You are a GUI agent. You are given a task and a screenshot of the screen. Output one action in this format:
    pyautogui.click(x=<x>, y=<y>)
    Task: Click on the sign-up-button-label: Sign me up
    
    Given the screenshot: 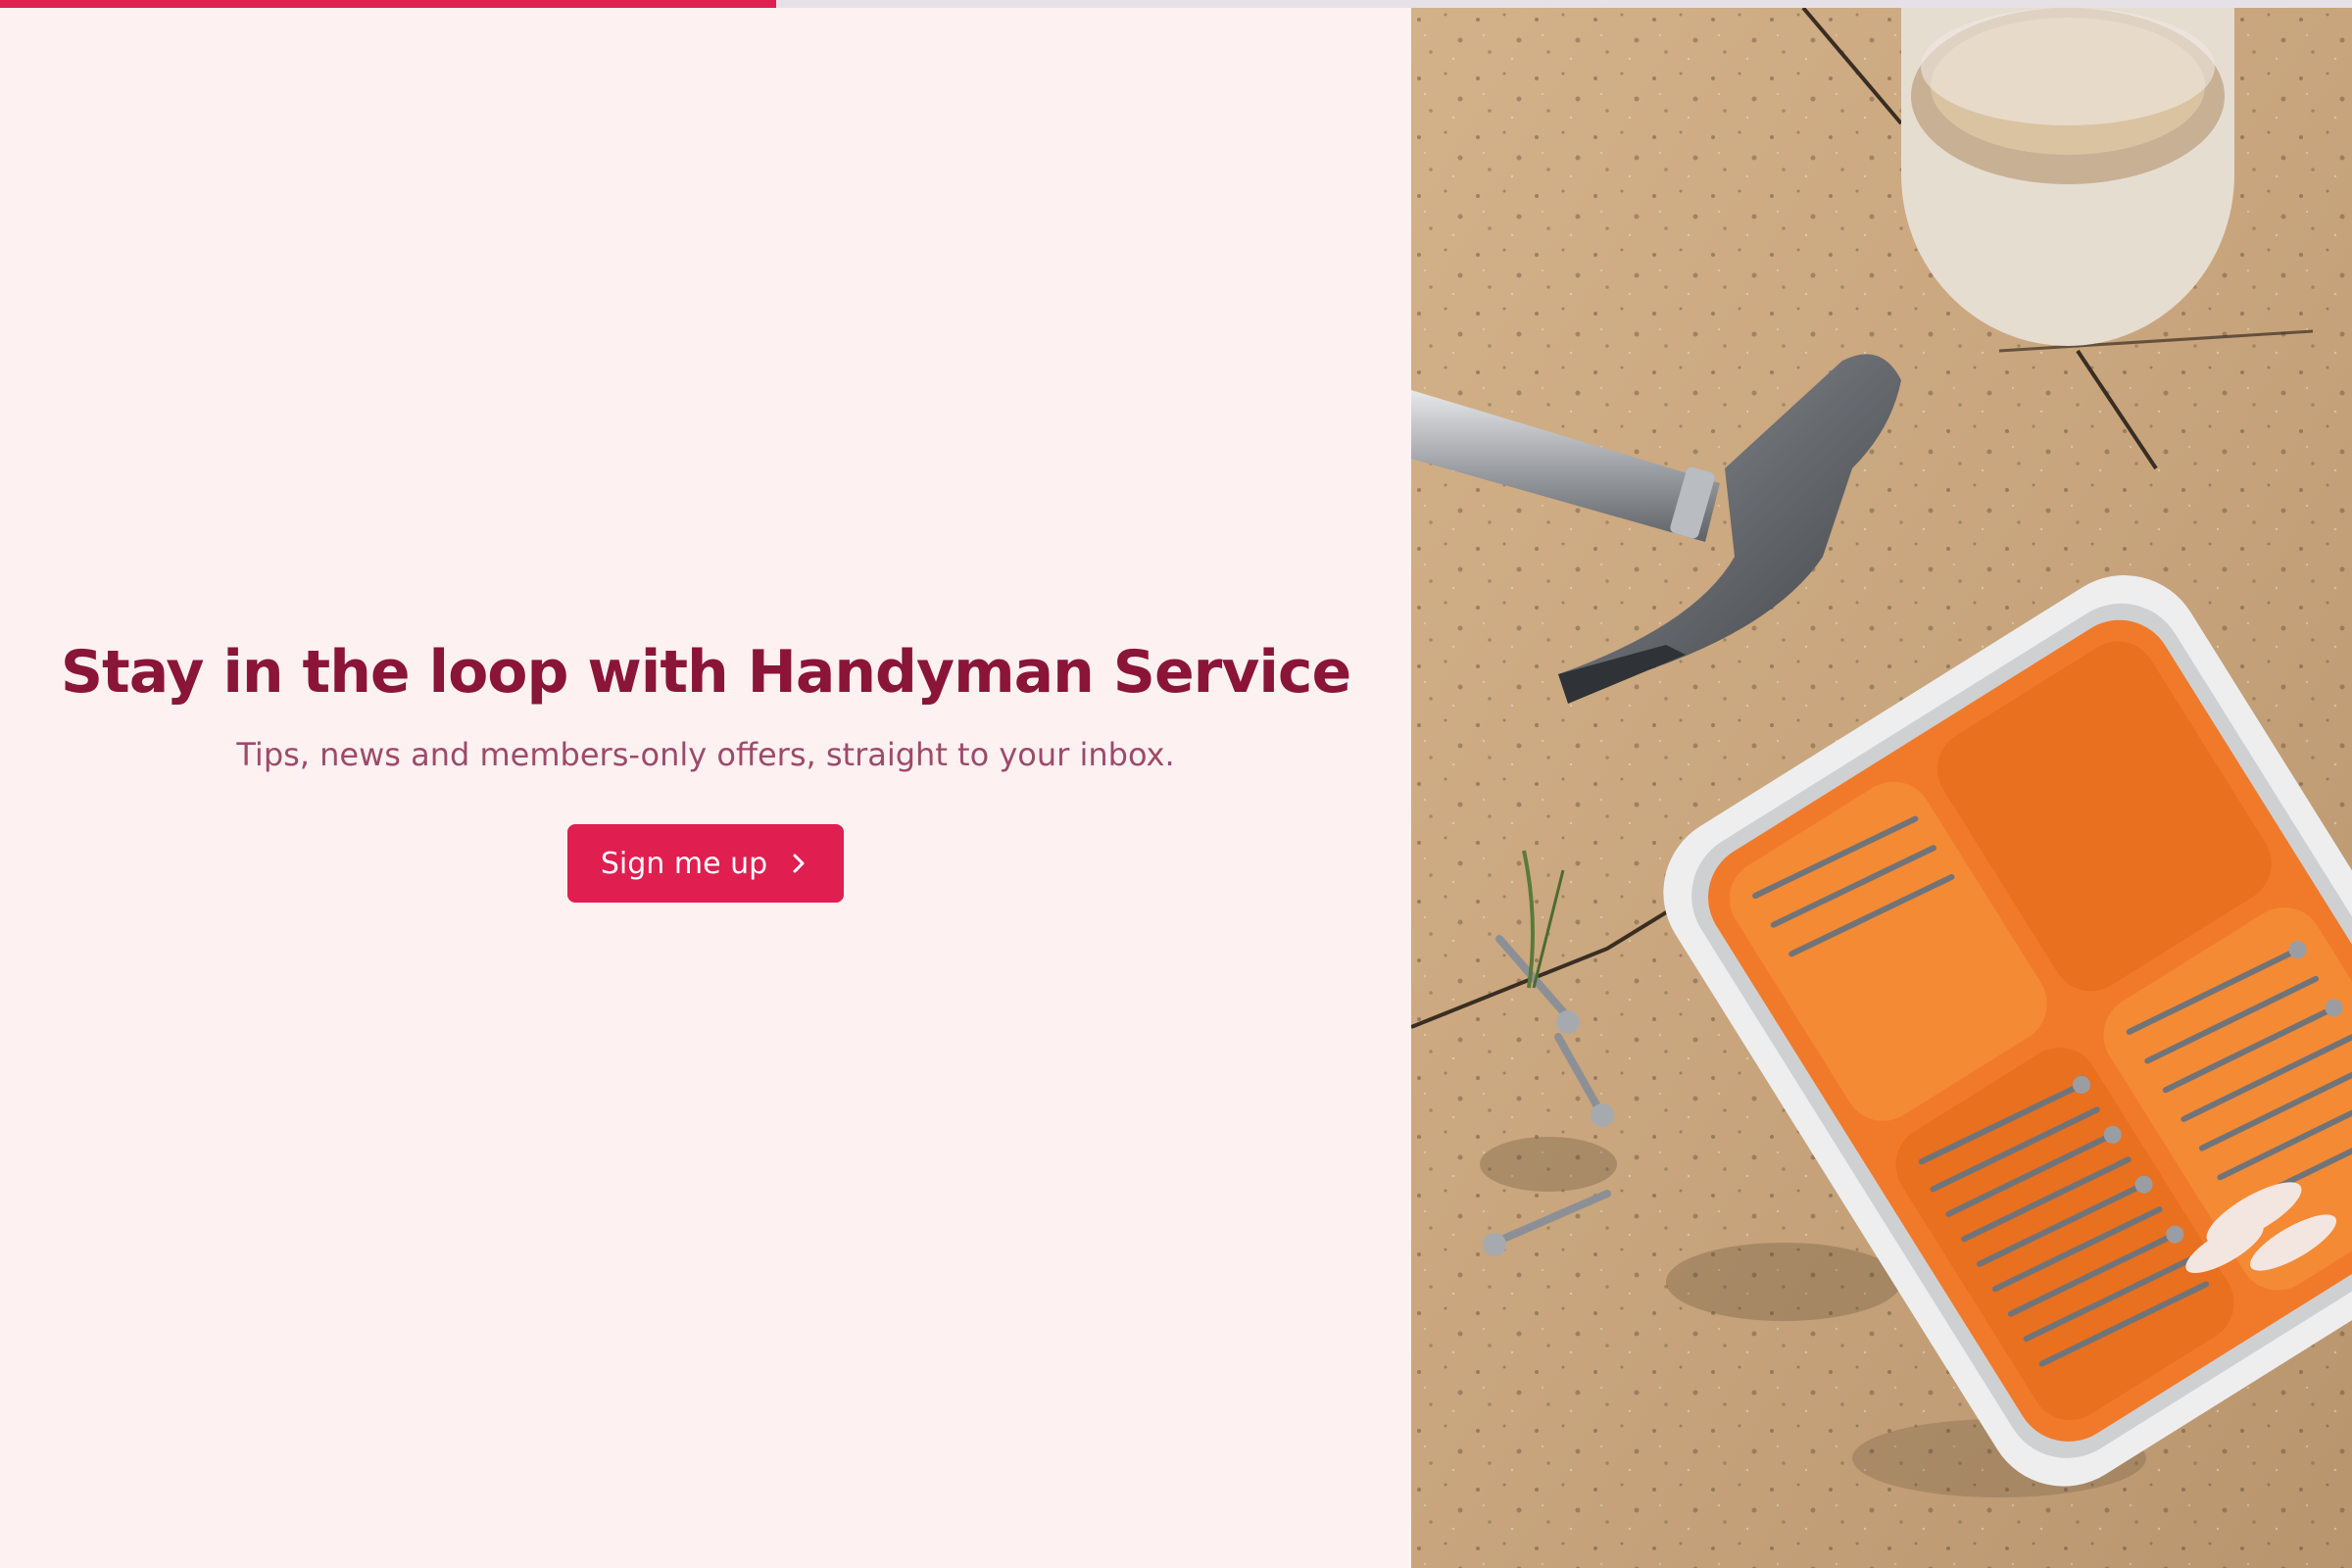 What is the action you would take?
    pyautogui.click(x=684, y=863)
    